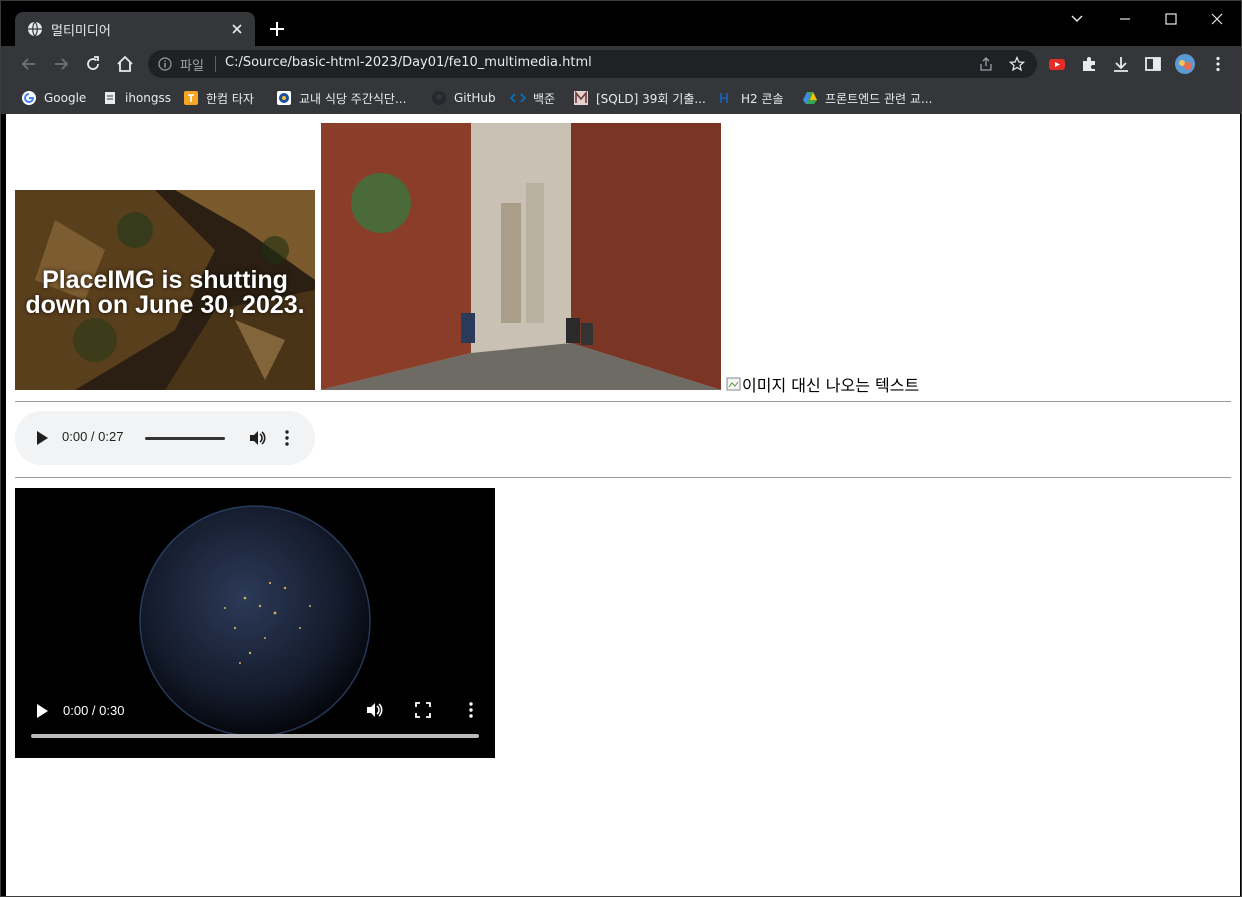  I want to click on alley-image, so click(521, 256).